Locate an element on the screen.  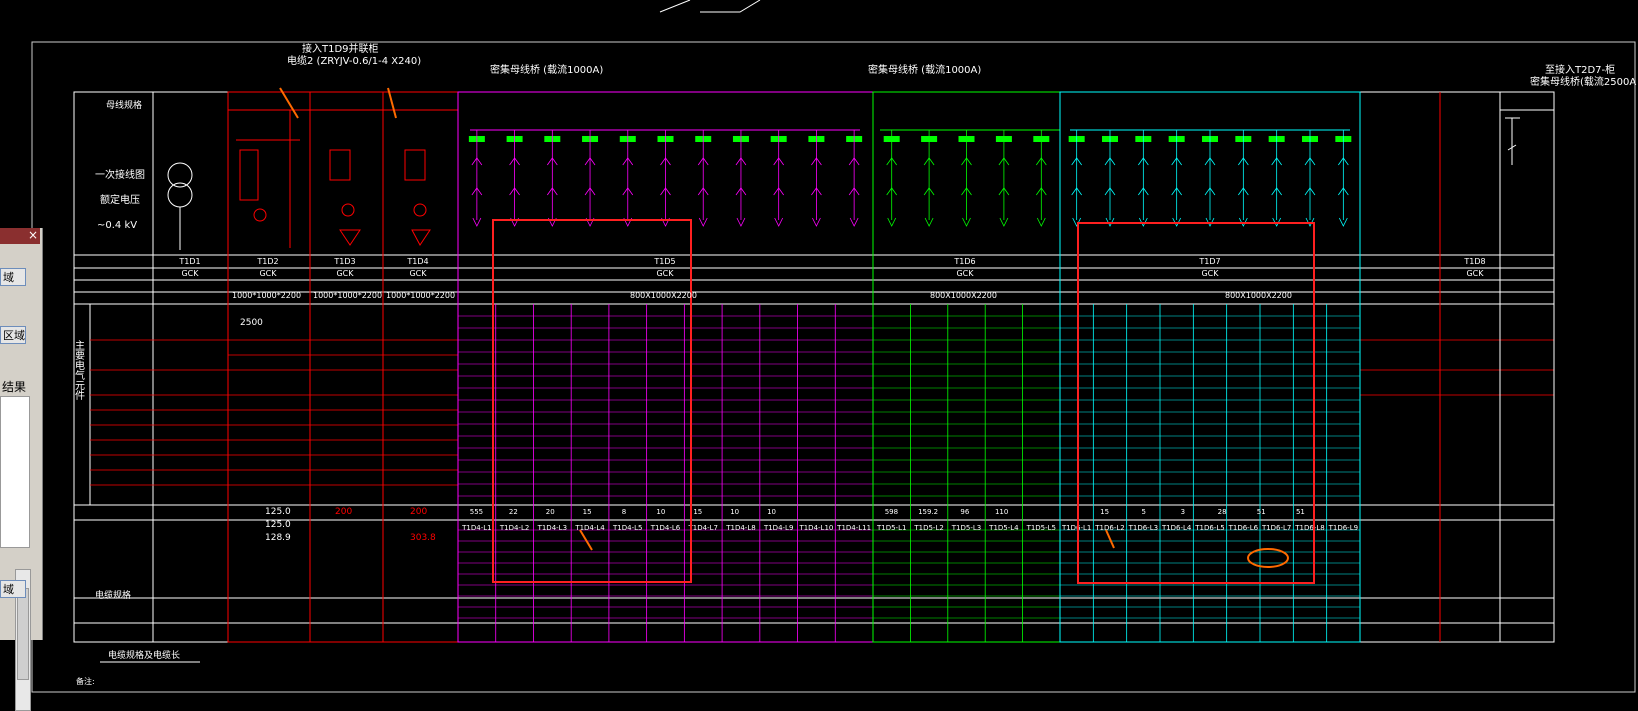
note-label: 备注: is located at coordinates (85, 681).